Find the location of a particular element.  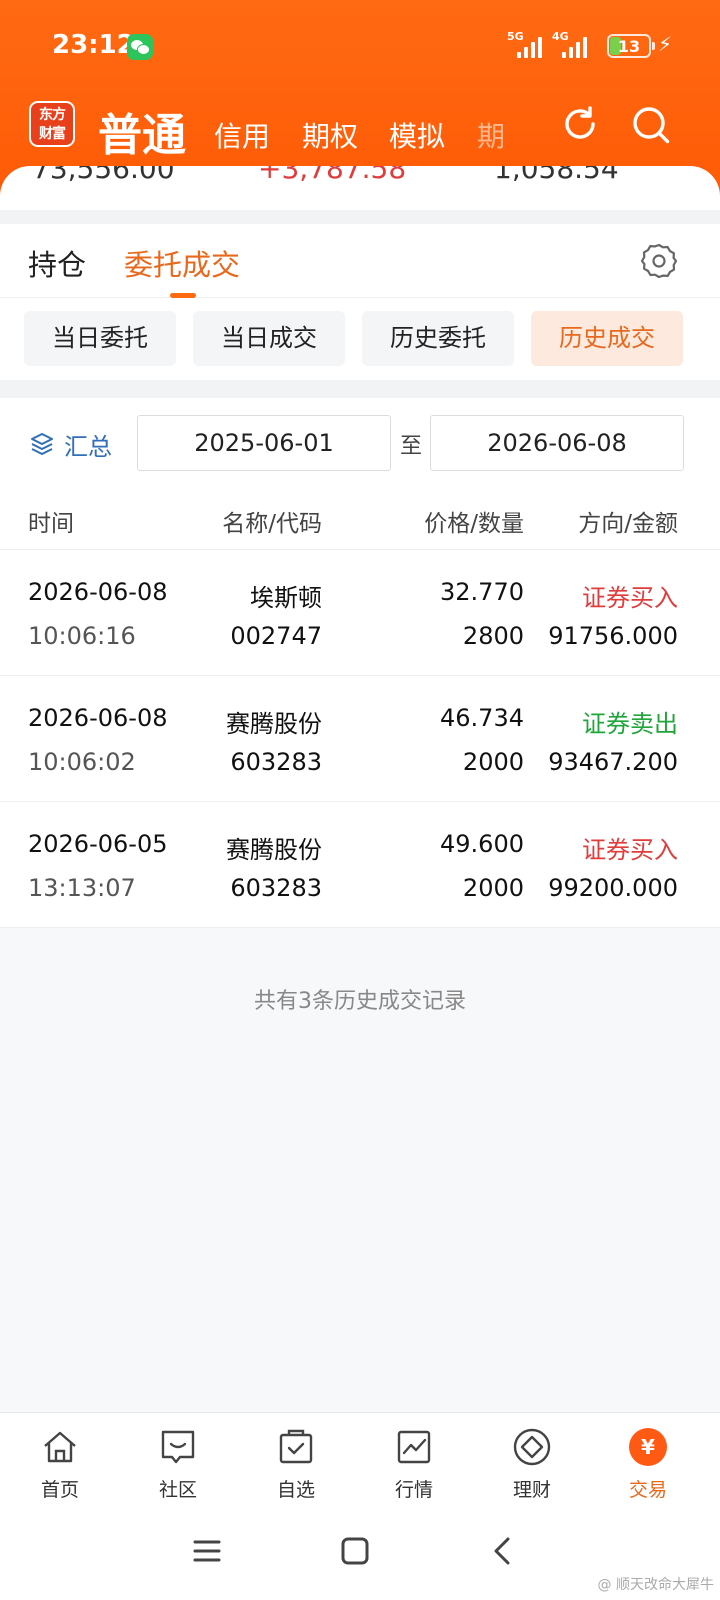

home-icon is located at coordinates (60, 1447).